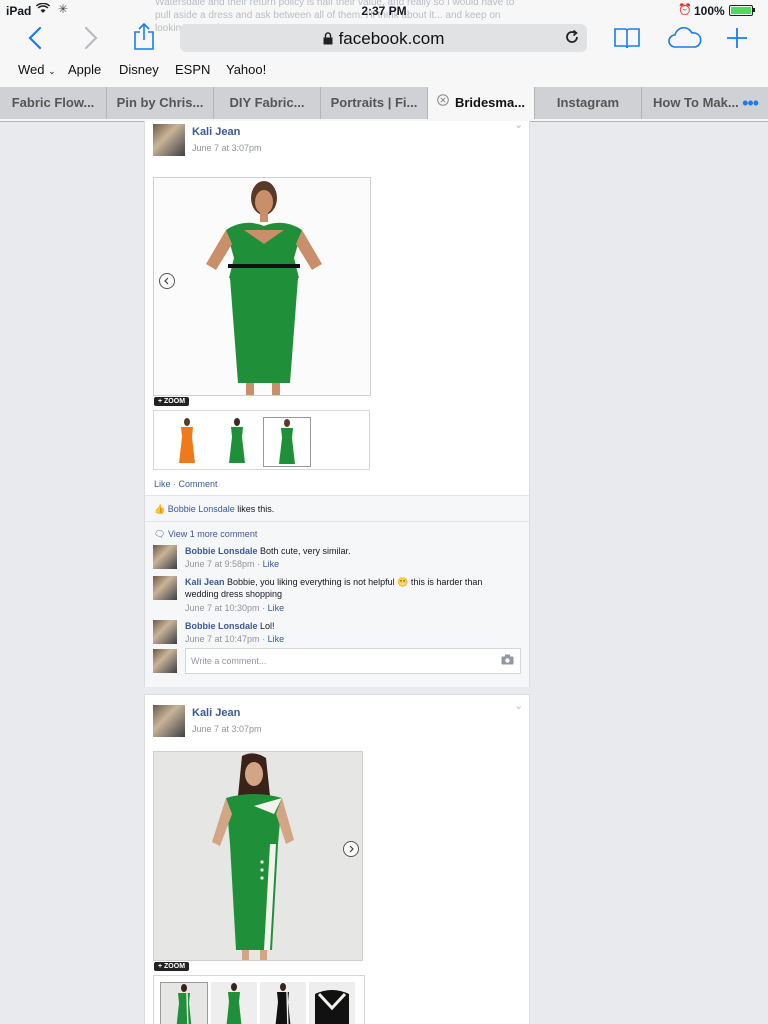 Image resolution: width=768 pixels, height=1024 pixels. What do you see at coordinates (167, 281) in the screenshot?
I see `gallery-prev-button` at bounding box center [167, 281].